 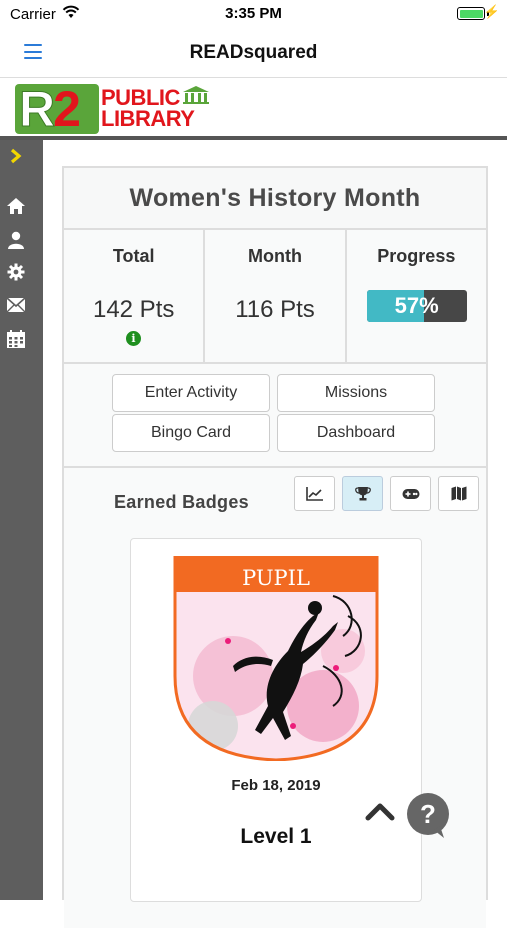 I want to click on program-title: Women's History Month, so click(x=275, y=197).